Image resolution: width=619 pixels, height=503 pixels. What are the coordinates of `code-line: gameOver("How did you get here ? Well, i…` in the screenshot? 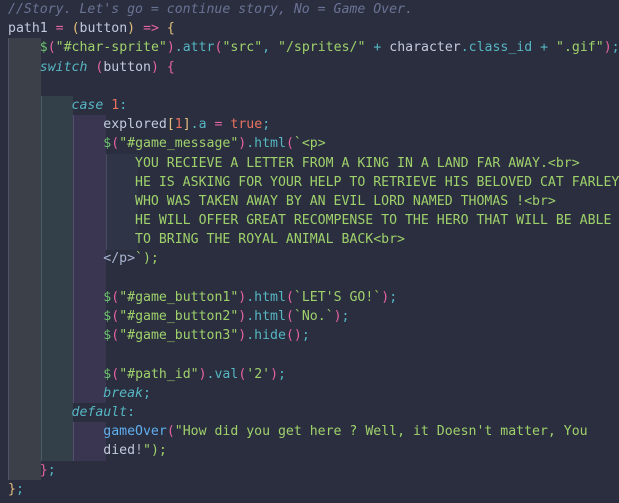 It's located at (309, 431).